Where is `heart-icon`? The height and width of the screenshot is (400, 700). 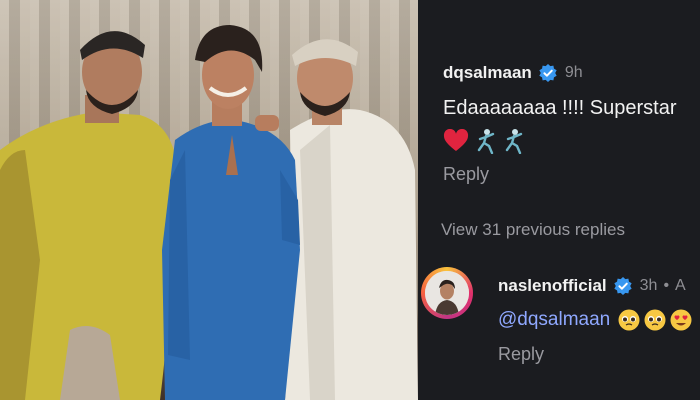 heart-icon is located at coordinates (456, 140).